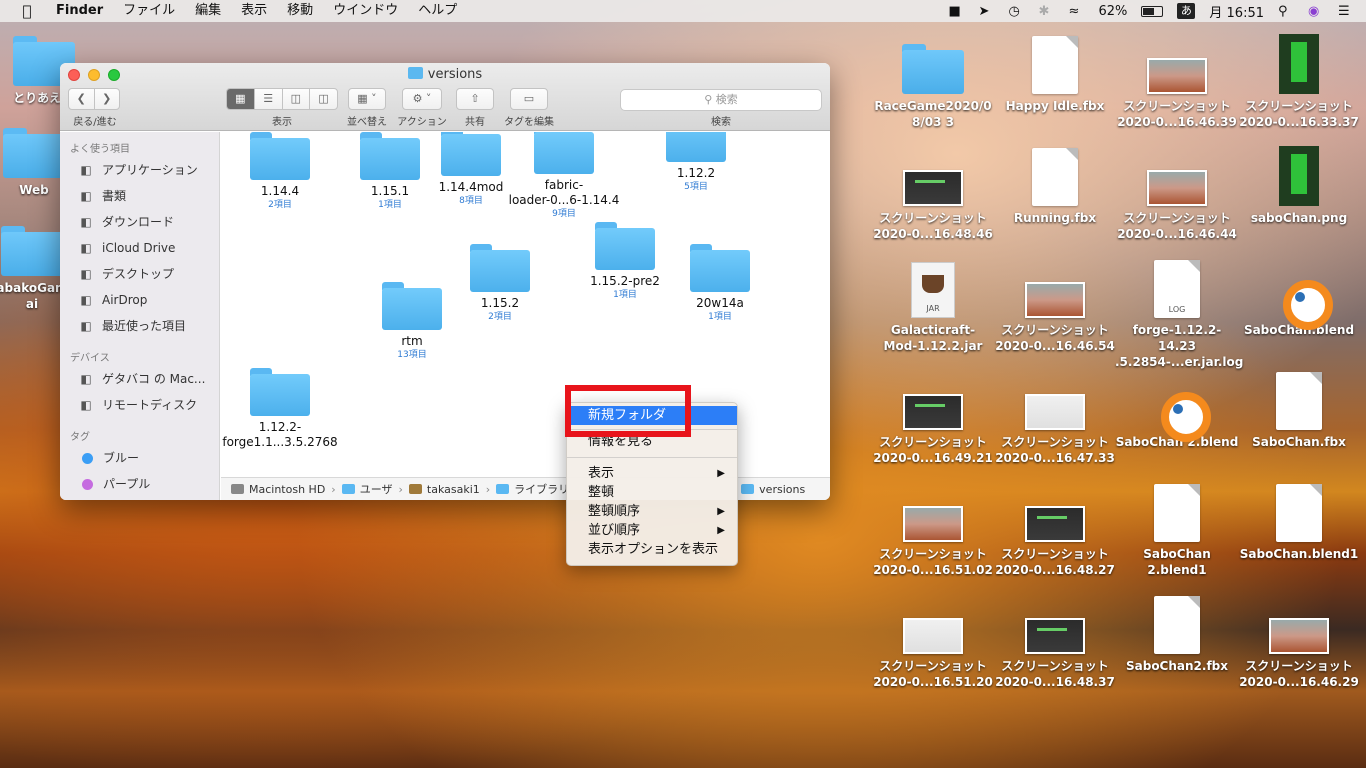 Image resolution: width=1366 pixels, height=768 pixels. I want to click on menu-view: 表示, so click(254, 11).